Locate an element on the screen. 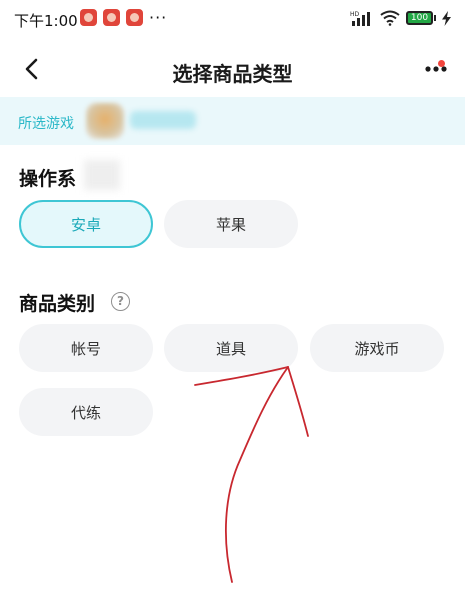 This screenshot has width=465, height=604. more-button is located at coordinates (436, 69).